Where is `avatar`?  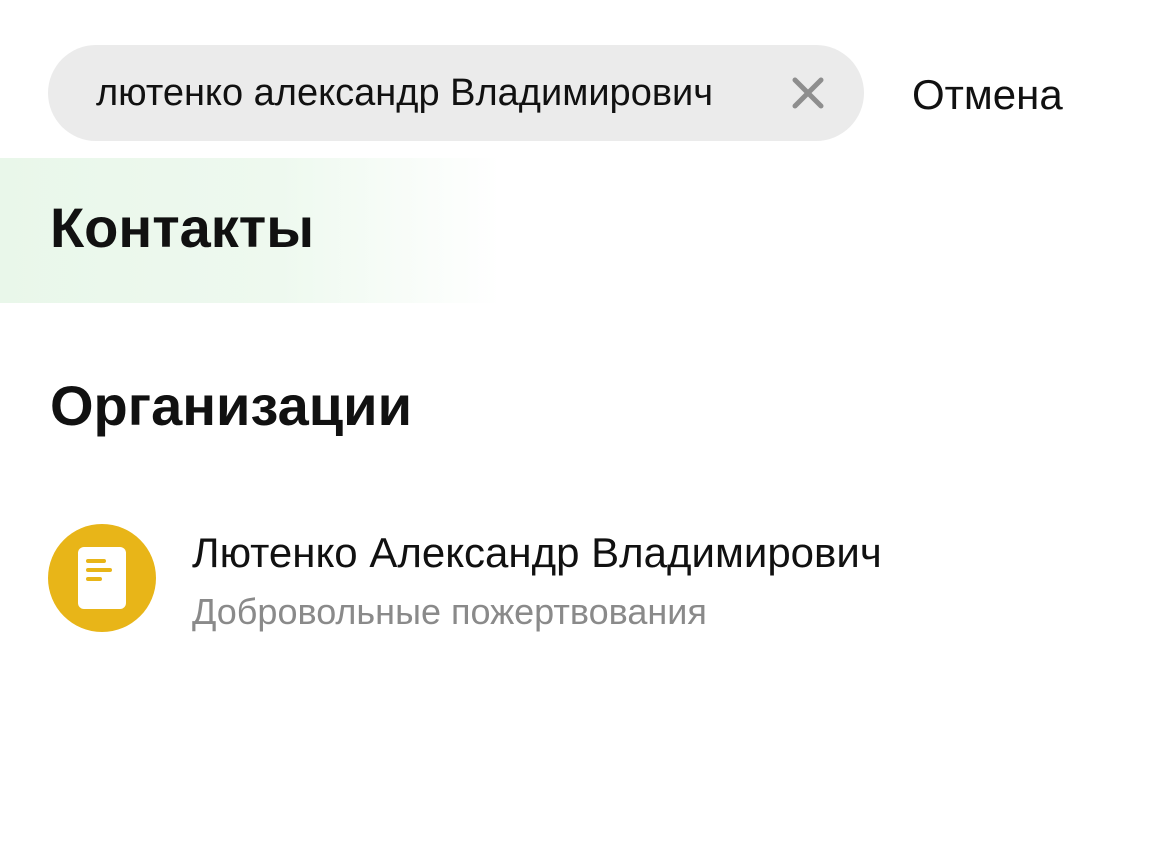
avatar is located at coordinates (102, 578).